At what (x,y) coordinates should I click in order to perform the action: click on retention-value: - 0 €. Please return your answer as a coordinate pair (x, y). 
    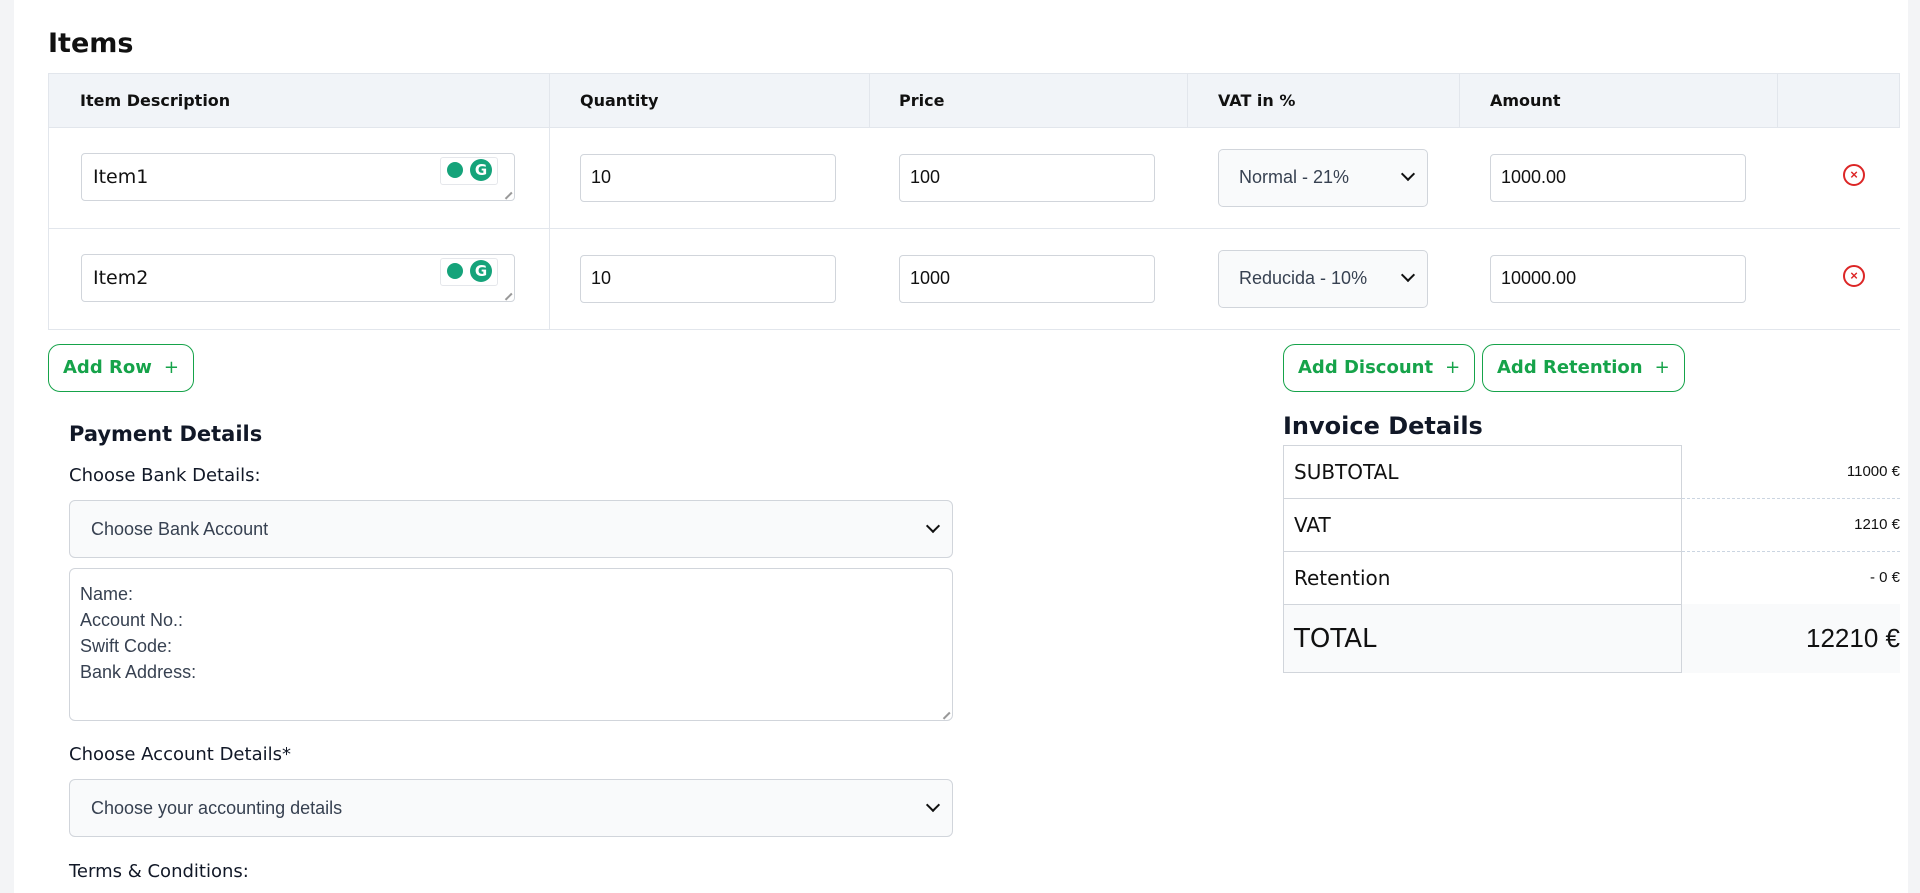
    Looking at the image, I should click on (1791, 578).